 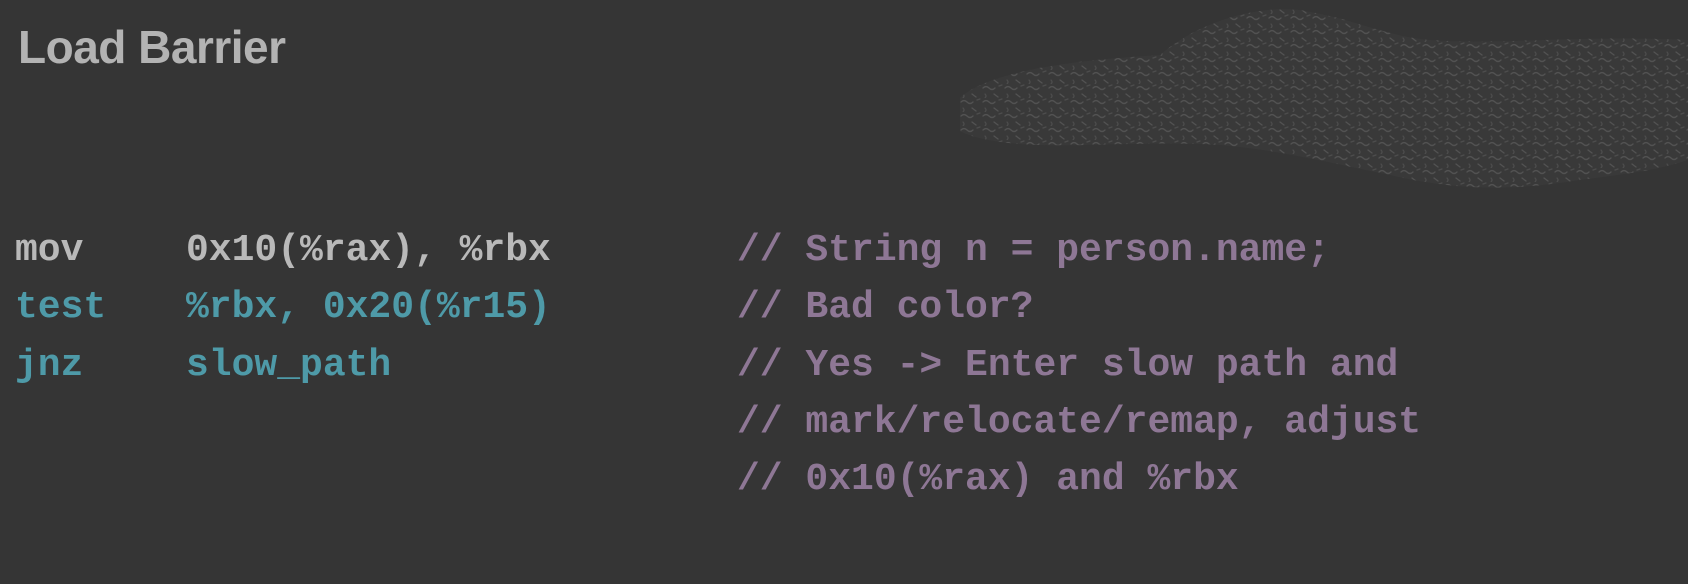 What do you see at coordinates (49, 365) in the screenshot?
I see `instruction-mnemonic: jnz` at bounding box center [49, 365].